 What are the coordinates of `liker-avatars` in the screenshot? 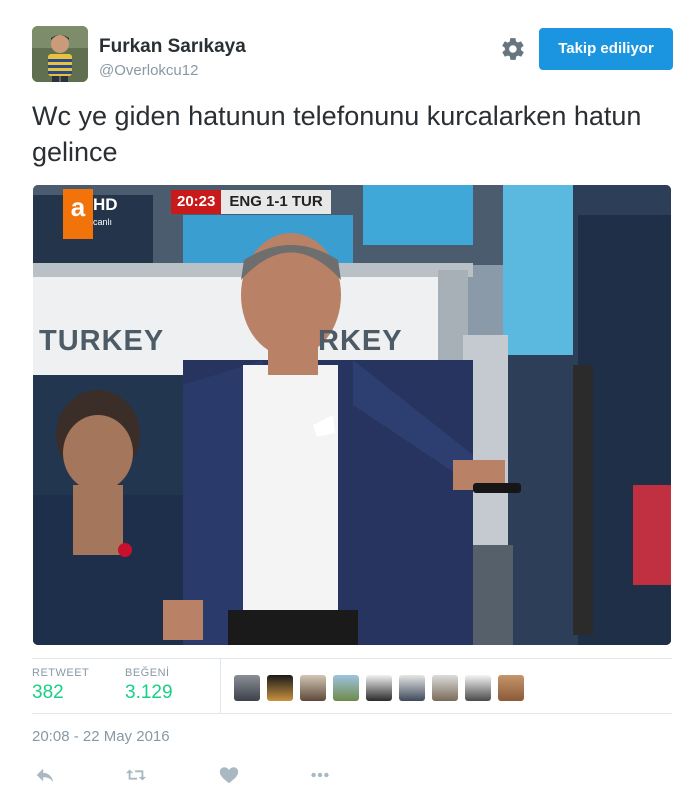 It's located at (382, 688).